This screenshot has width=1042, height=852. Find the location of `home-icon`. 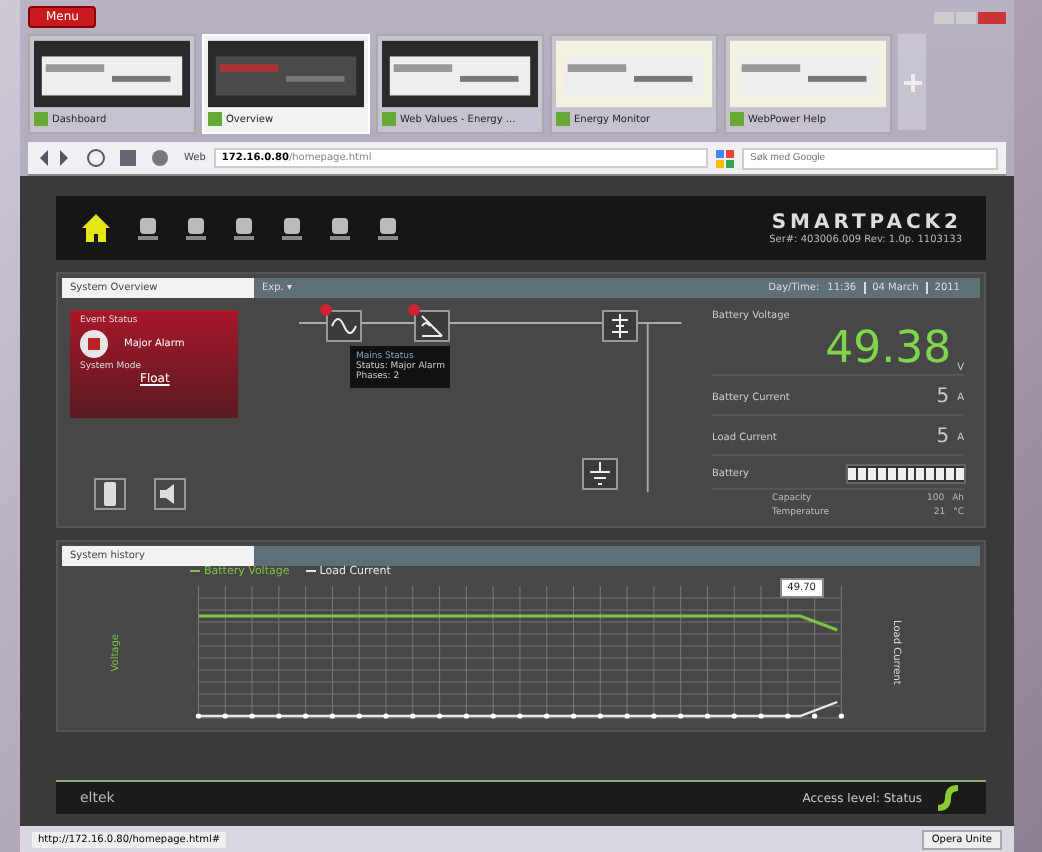

home-icon is located at coordinates (96, 228).